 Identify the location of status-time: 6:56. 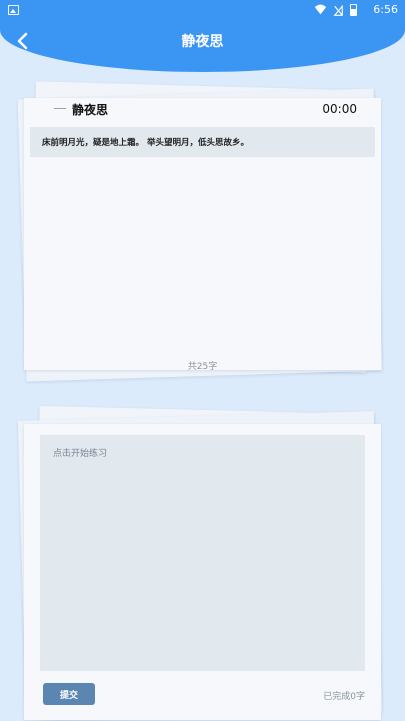
(385, 9).